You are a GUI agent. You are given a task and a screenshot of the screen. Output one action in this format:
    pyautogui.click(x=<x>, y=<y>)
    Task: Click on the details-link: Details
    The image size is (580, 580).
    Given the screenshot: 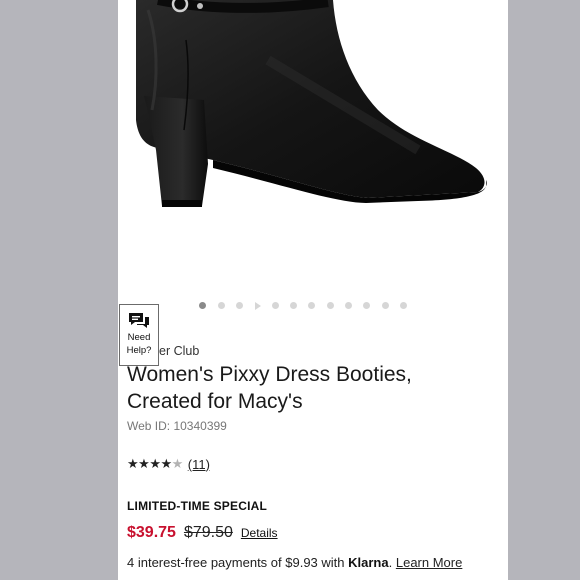 What is the action you would take?
    pyautogui.click(x=259, y=533)
    